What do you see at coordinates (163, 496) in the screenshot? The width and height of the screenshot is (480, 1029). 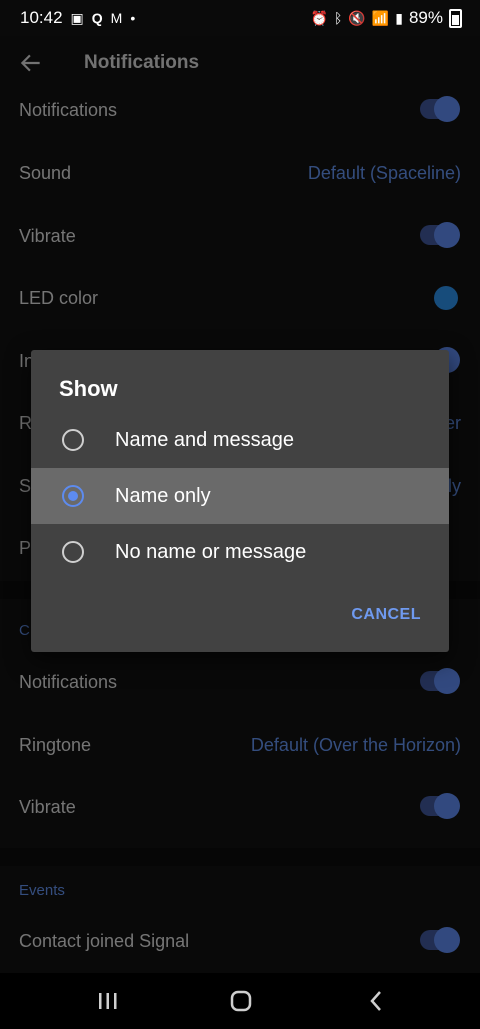 I see `option-label: Name only` at bounding box center [163, 496].